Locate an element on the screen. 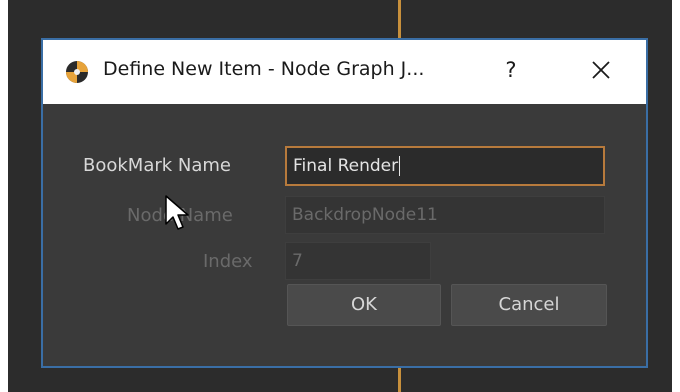 This screenshot has width=680, height=392. bookmark-name-label: BookMark Name is located at coordinates (157, 165).